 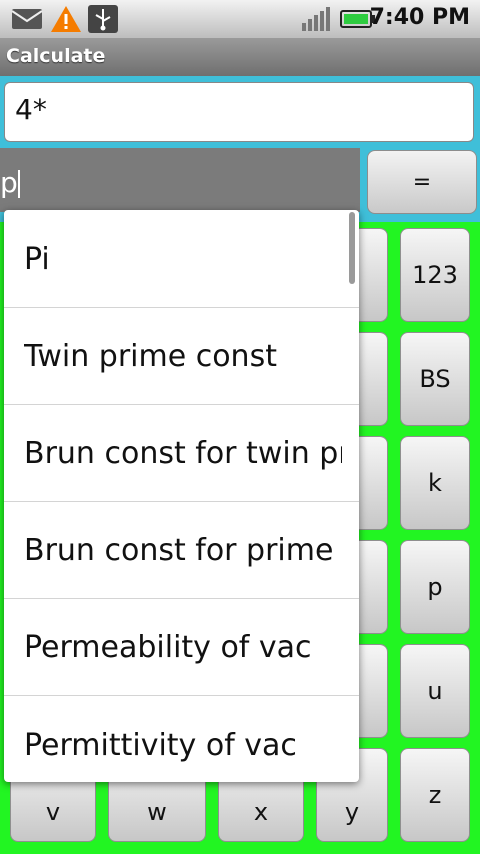 What do you see at coordinates (435, 275) in the screenshot?
I see `key-123: 123` at bounding box center [435, 275].